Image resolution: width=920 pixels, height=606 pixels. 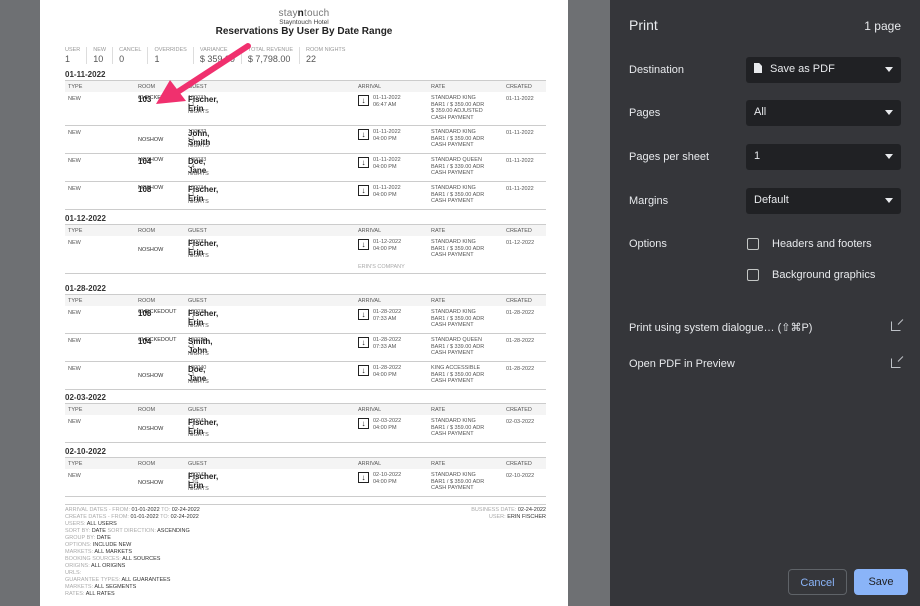 What do you see at coordinates (101, 524) in the screenshot?
I see `filter-value: ALL USERS` at bounding box center [101, 524].